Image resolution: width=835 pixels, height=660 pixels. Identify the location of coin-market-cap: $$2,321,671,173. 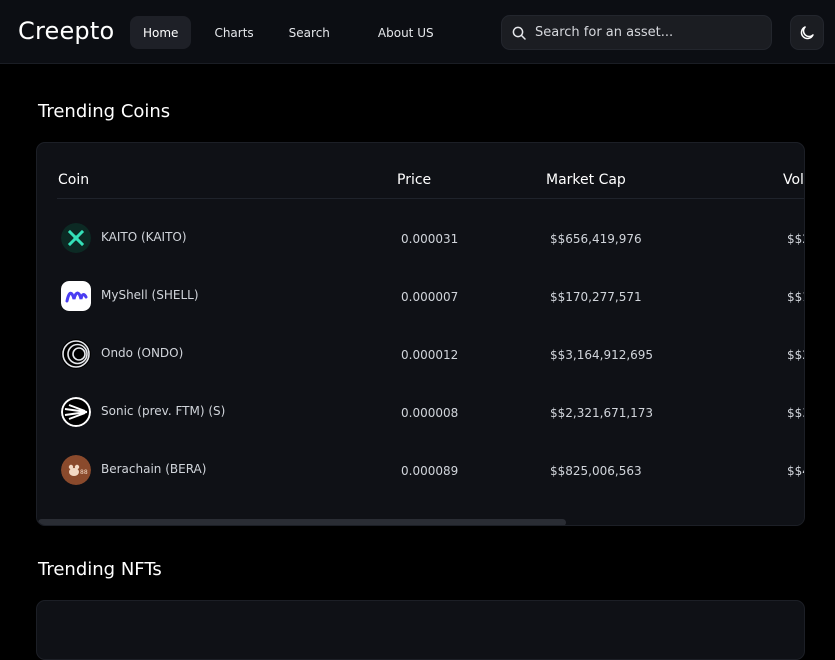
(602, 413).